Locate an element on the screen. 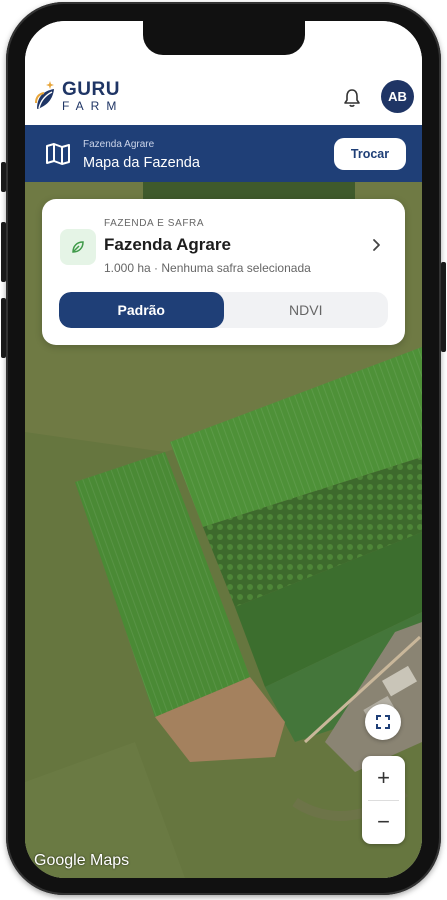 The width and height of the screenshot is (447, 900). map-mode-toggle: Padrão NDVI is located at coordinates (223, 310).